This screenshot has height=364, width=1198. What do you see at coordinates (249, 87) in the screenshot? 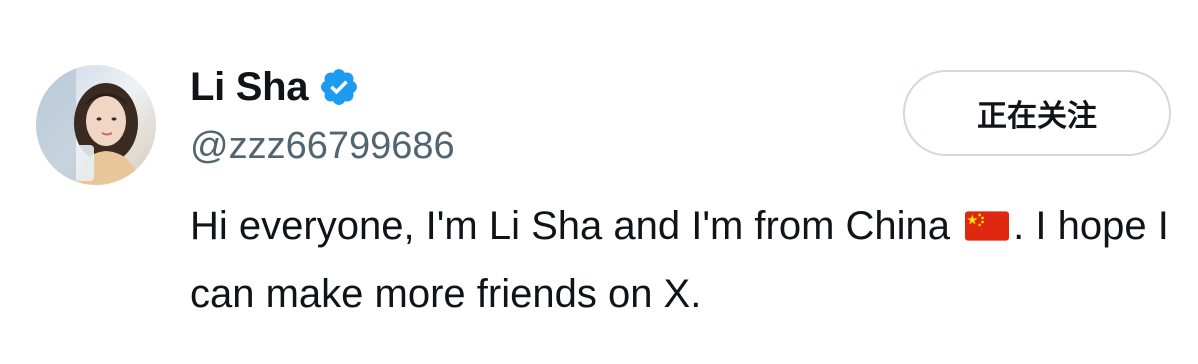
I see `display-name: Li Sha` at bounding box center [249, 87].